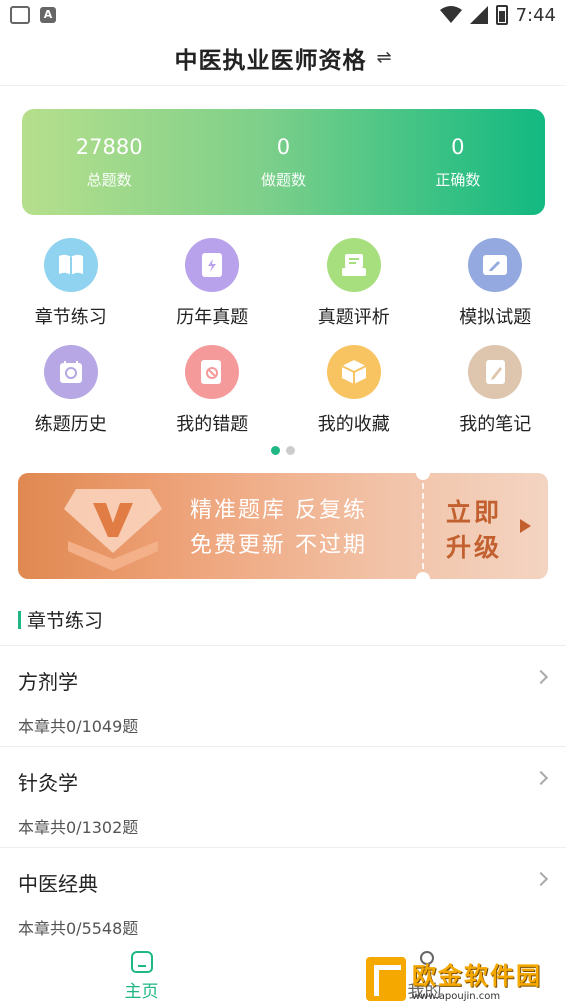 This screenshot has height=1006, width=566. Describe the element at coordinates (290, 450) in the screenshot. I see `page-dot` at that location.